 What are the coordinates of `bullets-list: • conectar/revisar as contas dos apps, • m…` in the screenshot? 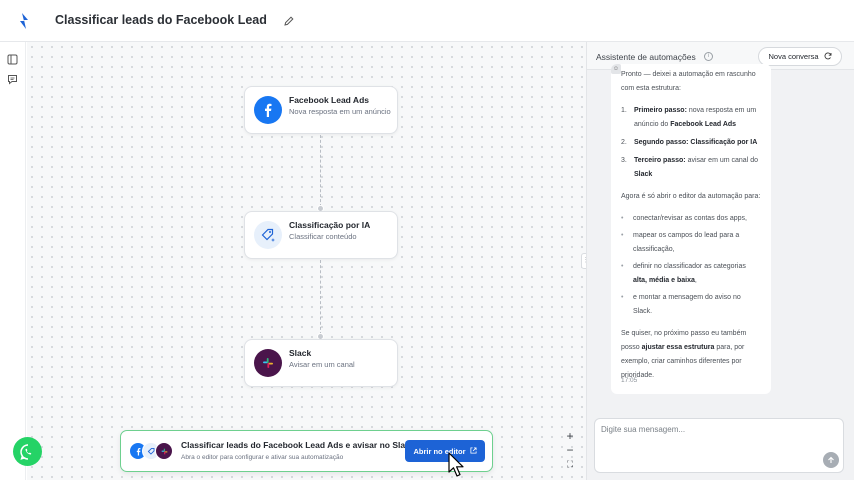 It's located at (691, 265).